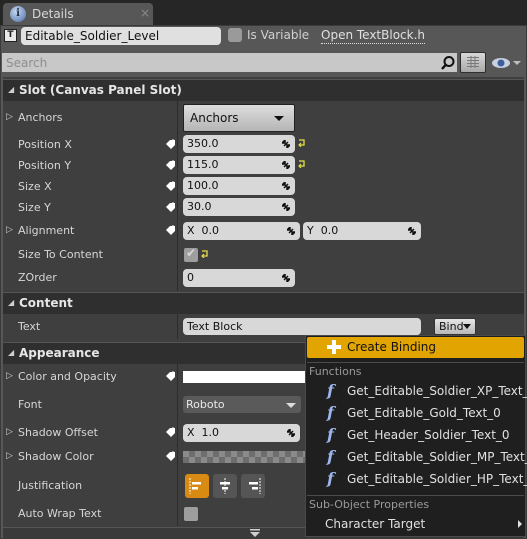 This screenshot has height=539, width=527. Describe the element at coordinates (507, 63) in the screenshot. I see `view-options-eye-icon` at that location.